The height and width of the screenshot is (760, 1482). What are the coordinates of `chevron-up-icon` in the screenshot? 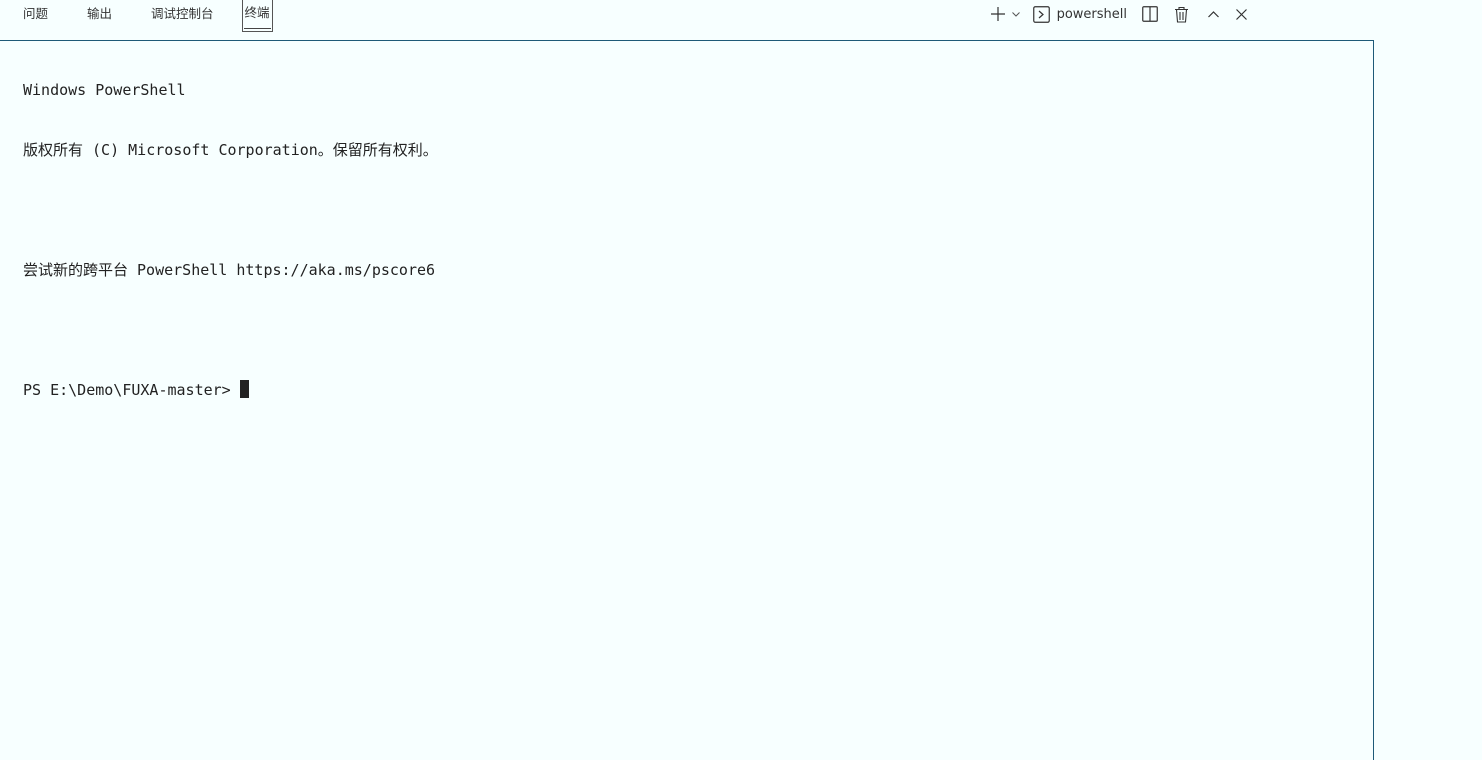 It's located at (1213, 14).